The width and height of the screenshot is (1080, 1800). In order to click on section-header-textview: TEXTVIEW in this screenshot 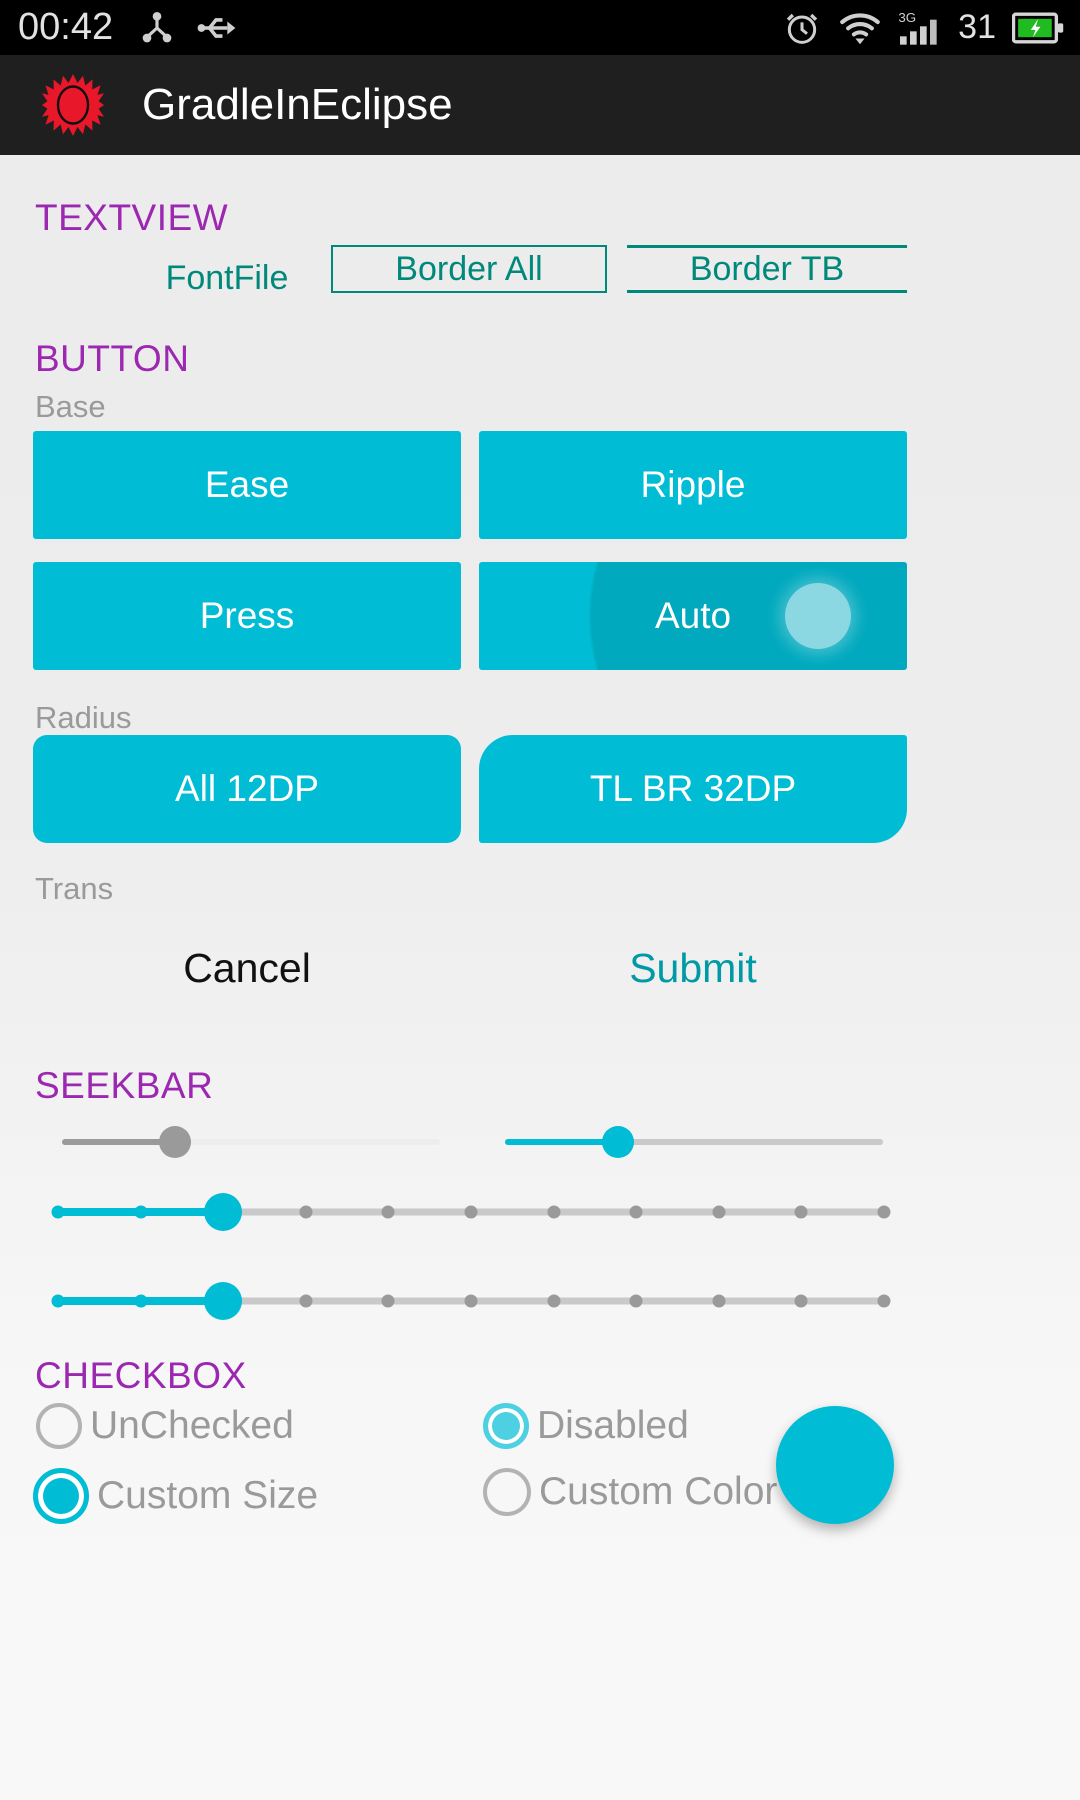, I will do `click(132, 217)`.